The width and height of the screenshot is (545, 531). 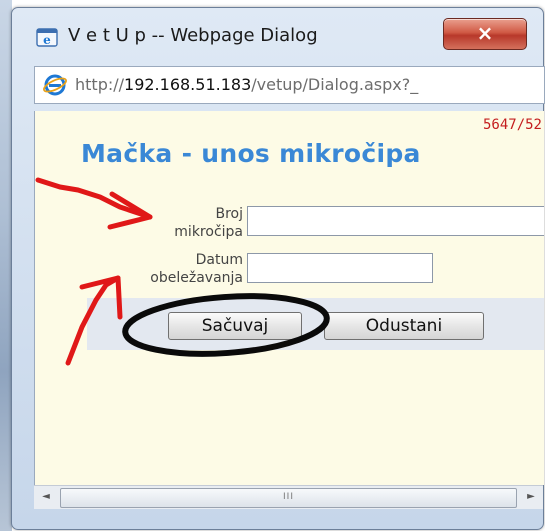 I want to click on marking-date-input, so click(x=340, y=268).